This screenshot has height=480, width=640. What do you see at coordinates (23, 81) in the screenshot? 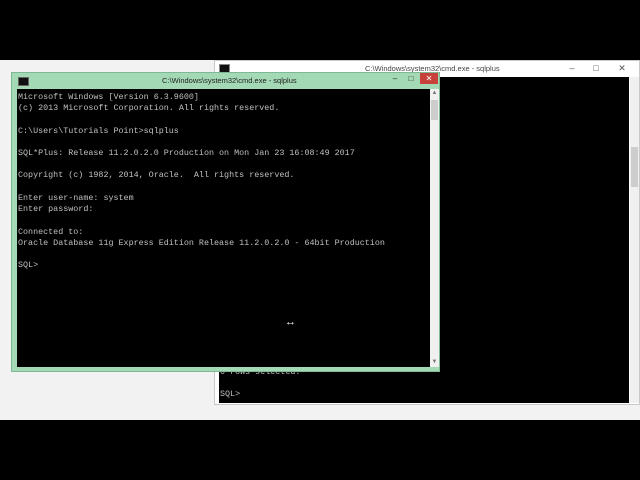
I see `cmd-app-icon` at bounding box center [23, 81].